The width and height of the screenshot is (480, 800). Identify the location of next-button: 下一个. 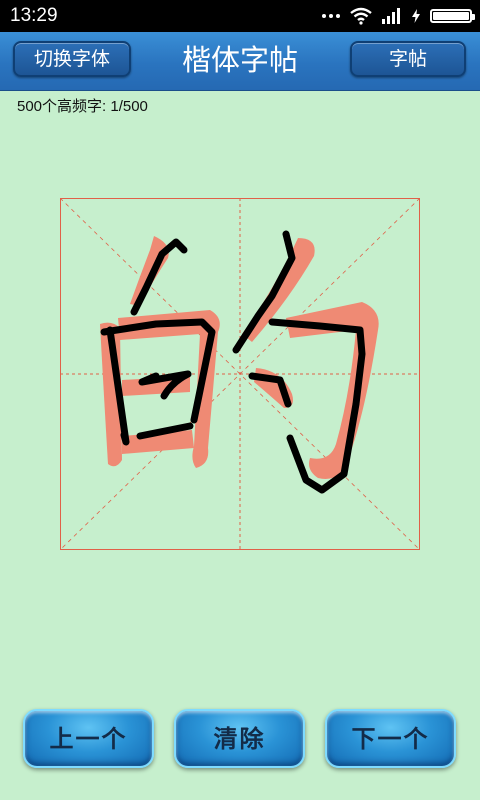
(390, 738).